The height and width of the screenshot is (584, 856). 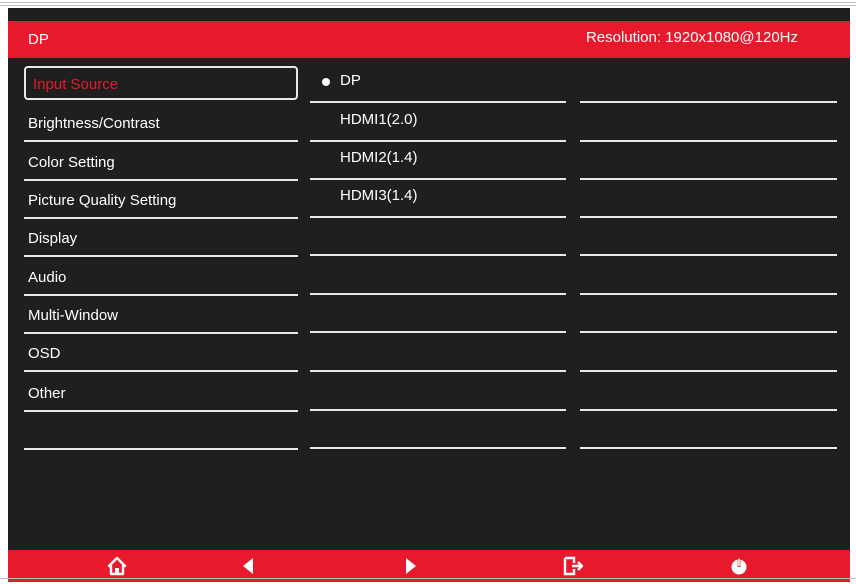 What do you see at coordinates (47, 393) in the screenshot?
I see `menu-item-label: Other` at bounding box center [47, 393].